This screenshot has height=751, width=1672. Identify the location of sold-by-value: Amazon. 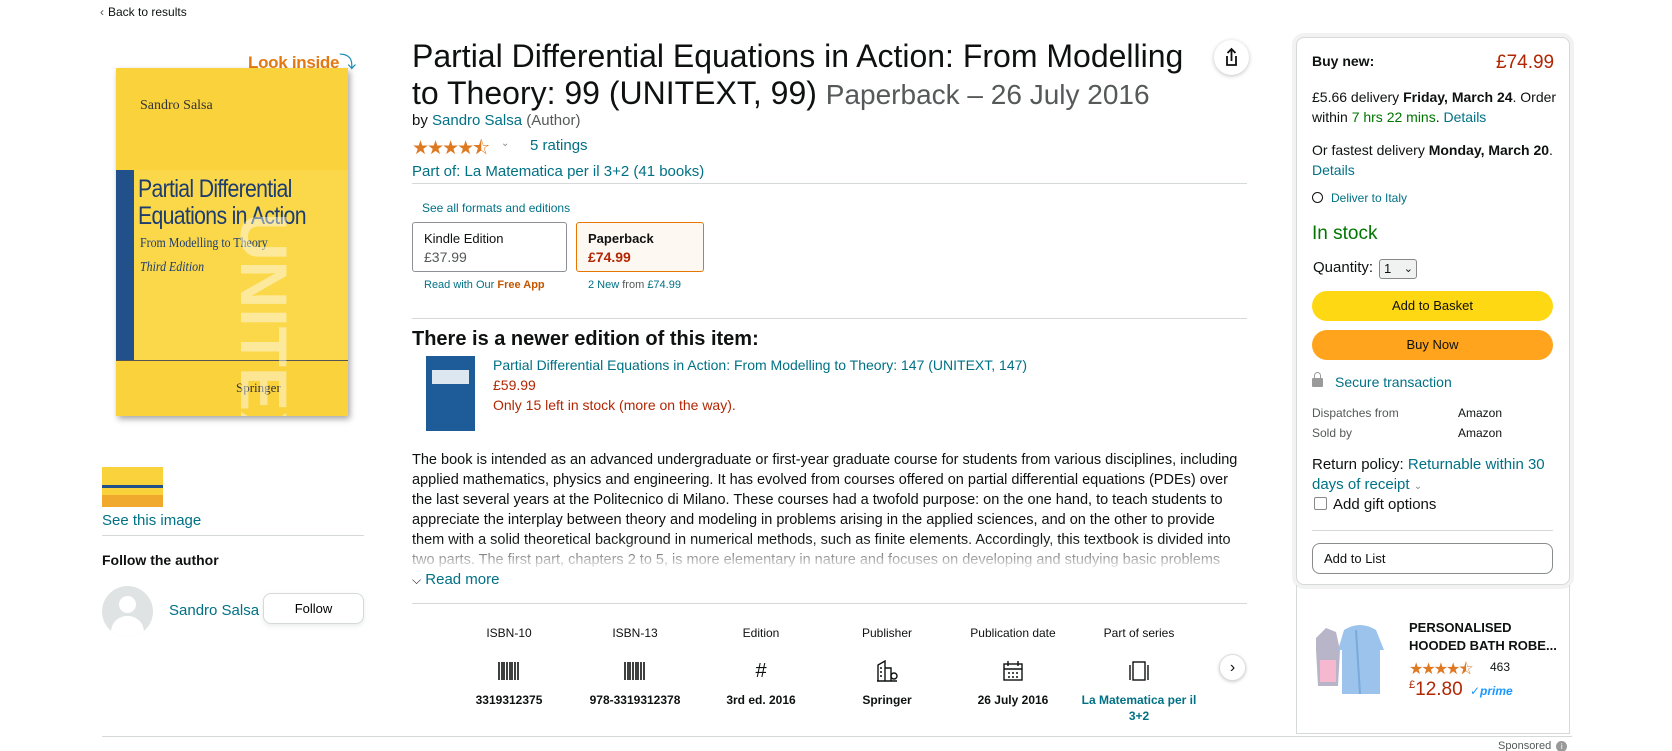
(1480, 433).